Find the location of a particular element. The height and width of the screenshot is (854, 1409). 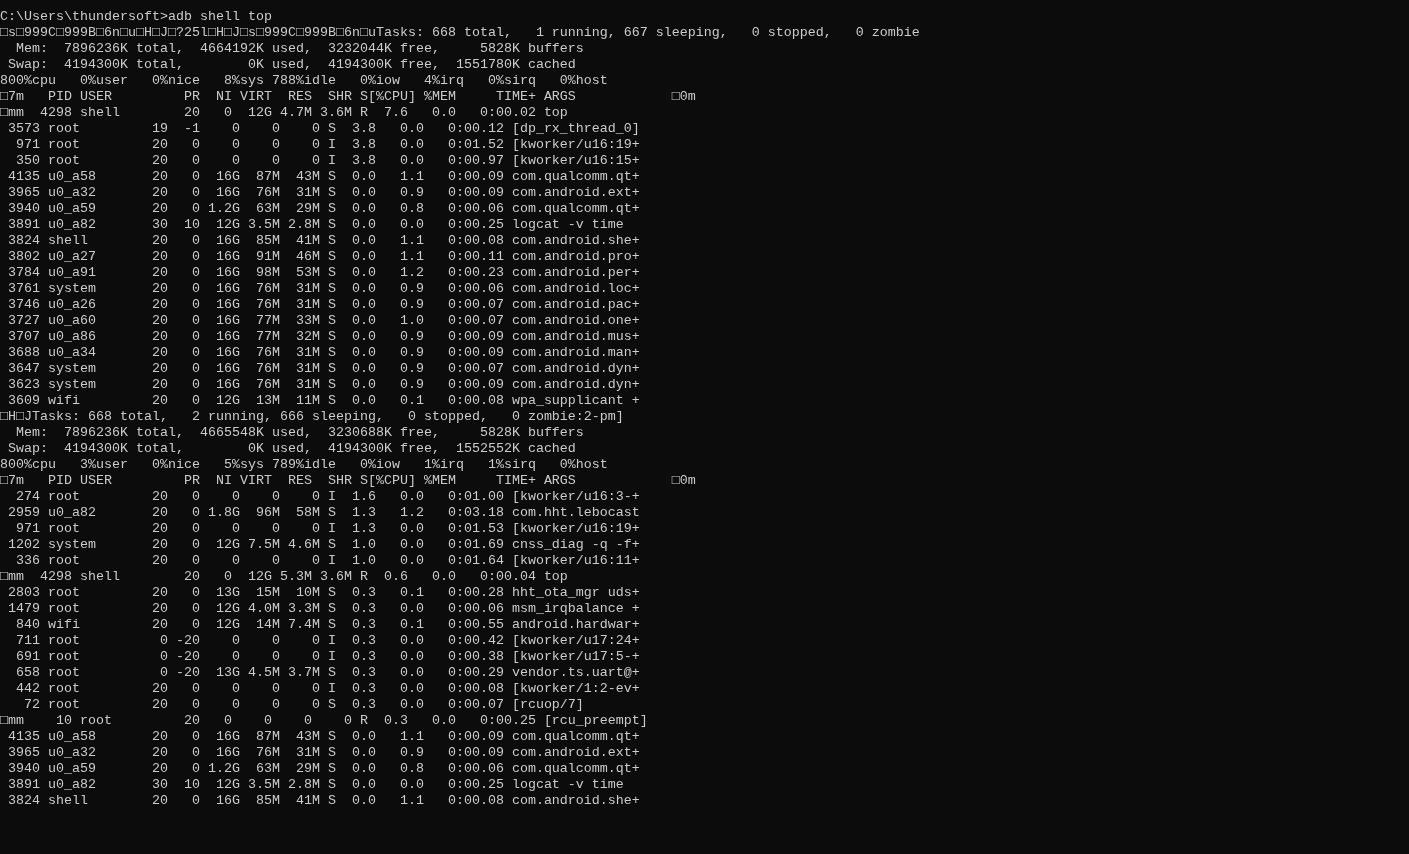

terminal-line: 840 wifi 20 0 12G 14M 7.4M S 0.3 0.1 0:00.55 android.hardwar+ is located at coordinates (327, 625).